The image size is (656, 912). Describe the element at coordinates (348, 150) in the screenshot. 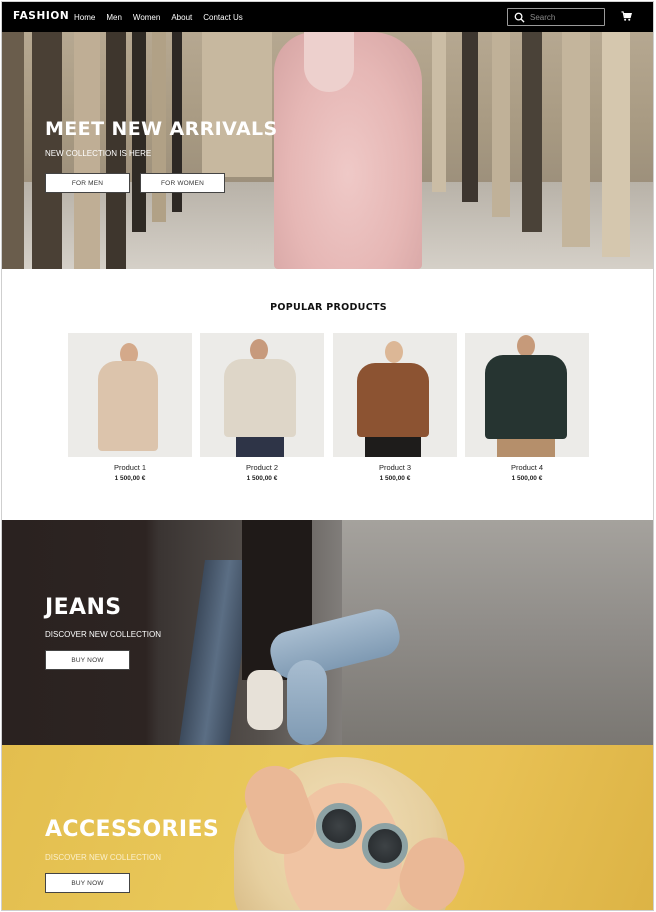

I see `hero-model` at that location.